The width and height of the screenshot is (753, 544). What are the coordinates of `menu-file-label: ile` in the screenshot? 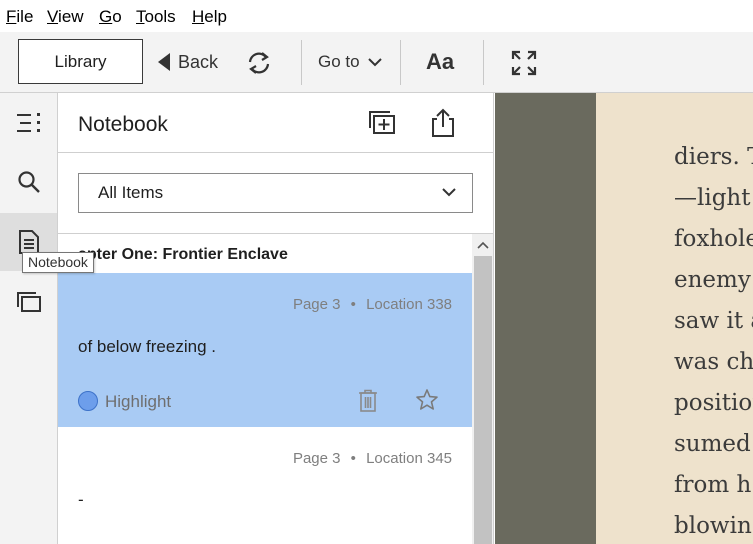 It's located at (25, 16).